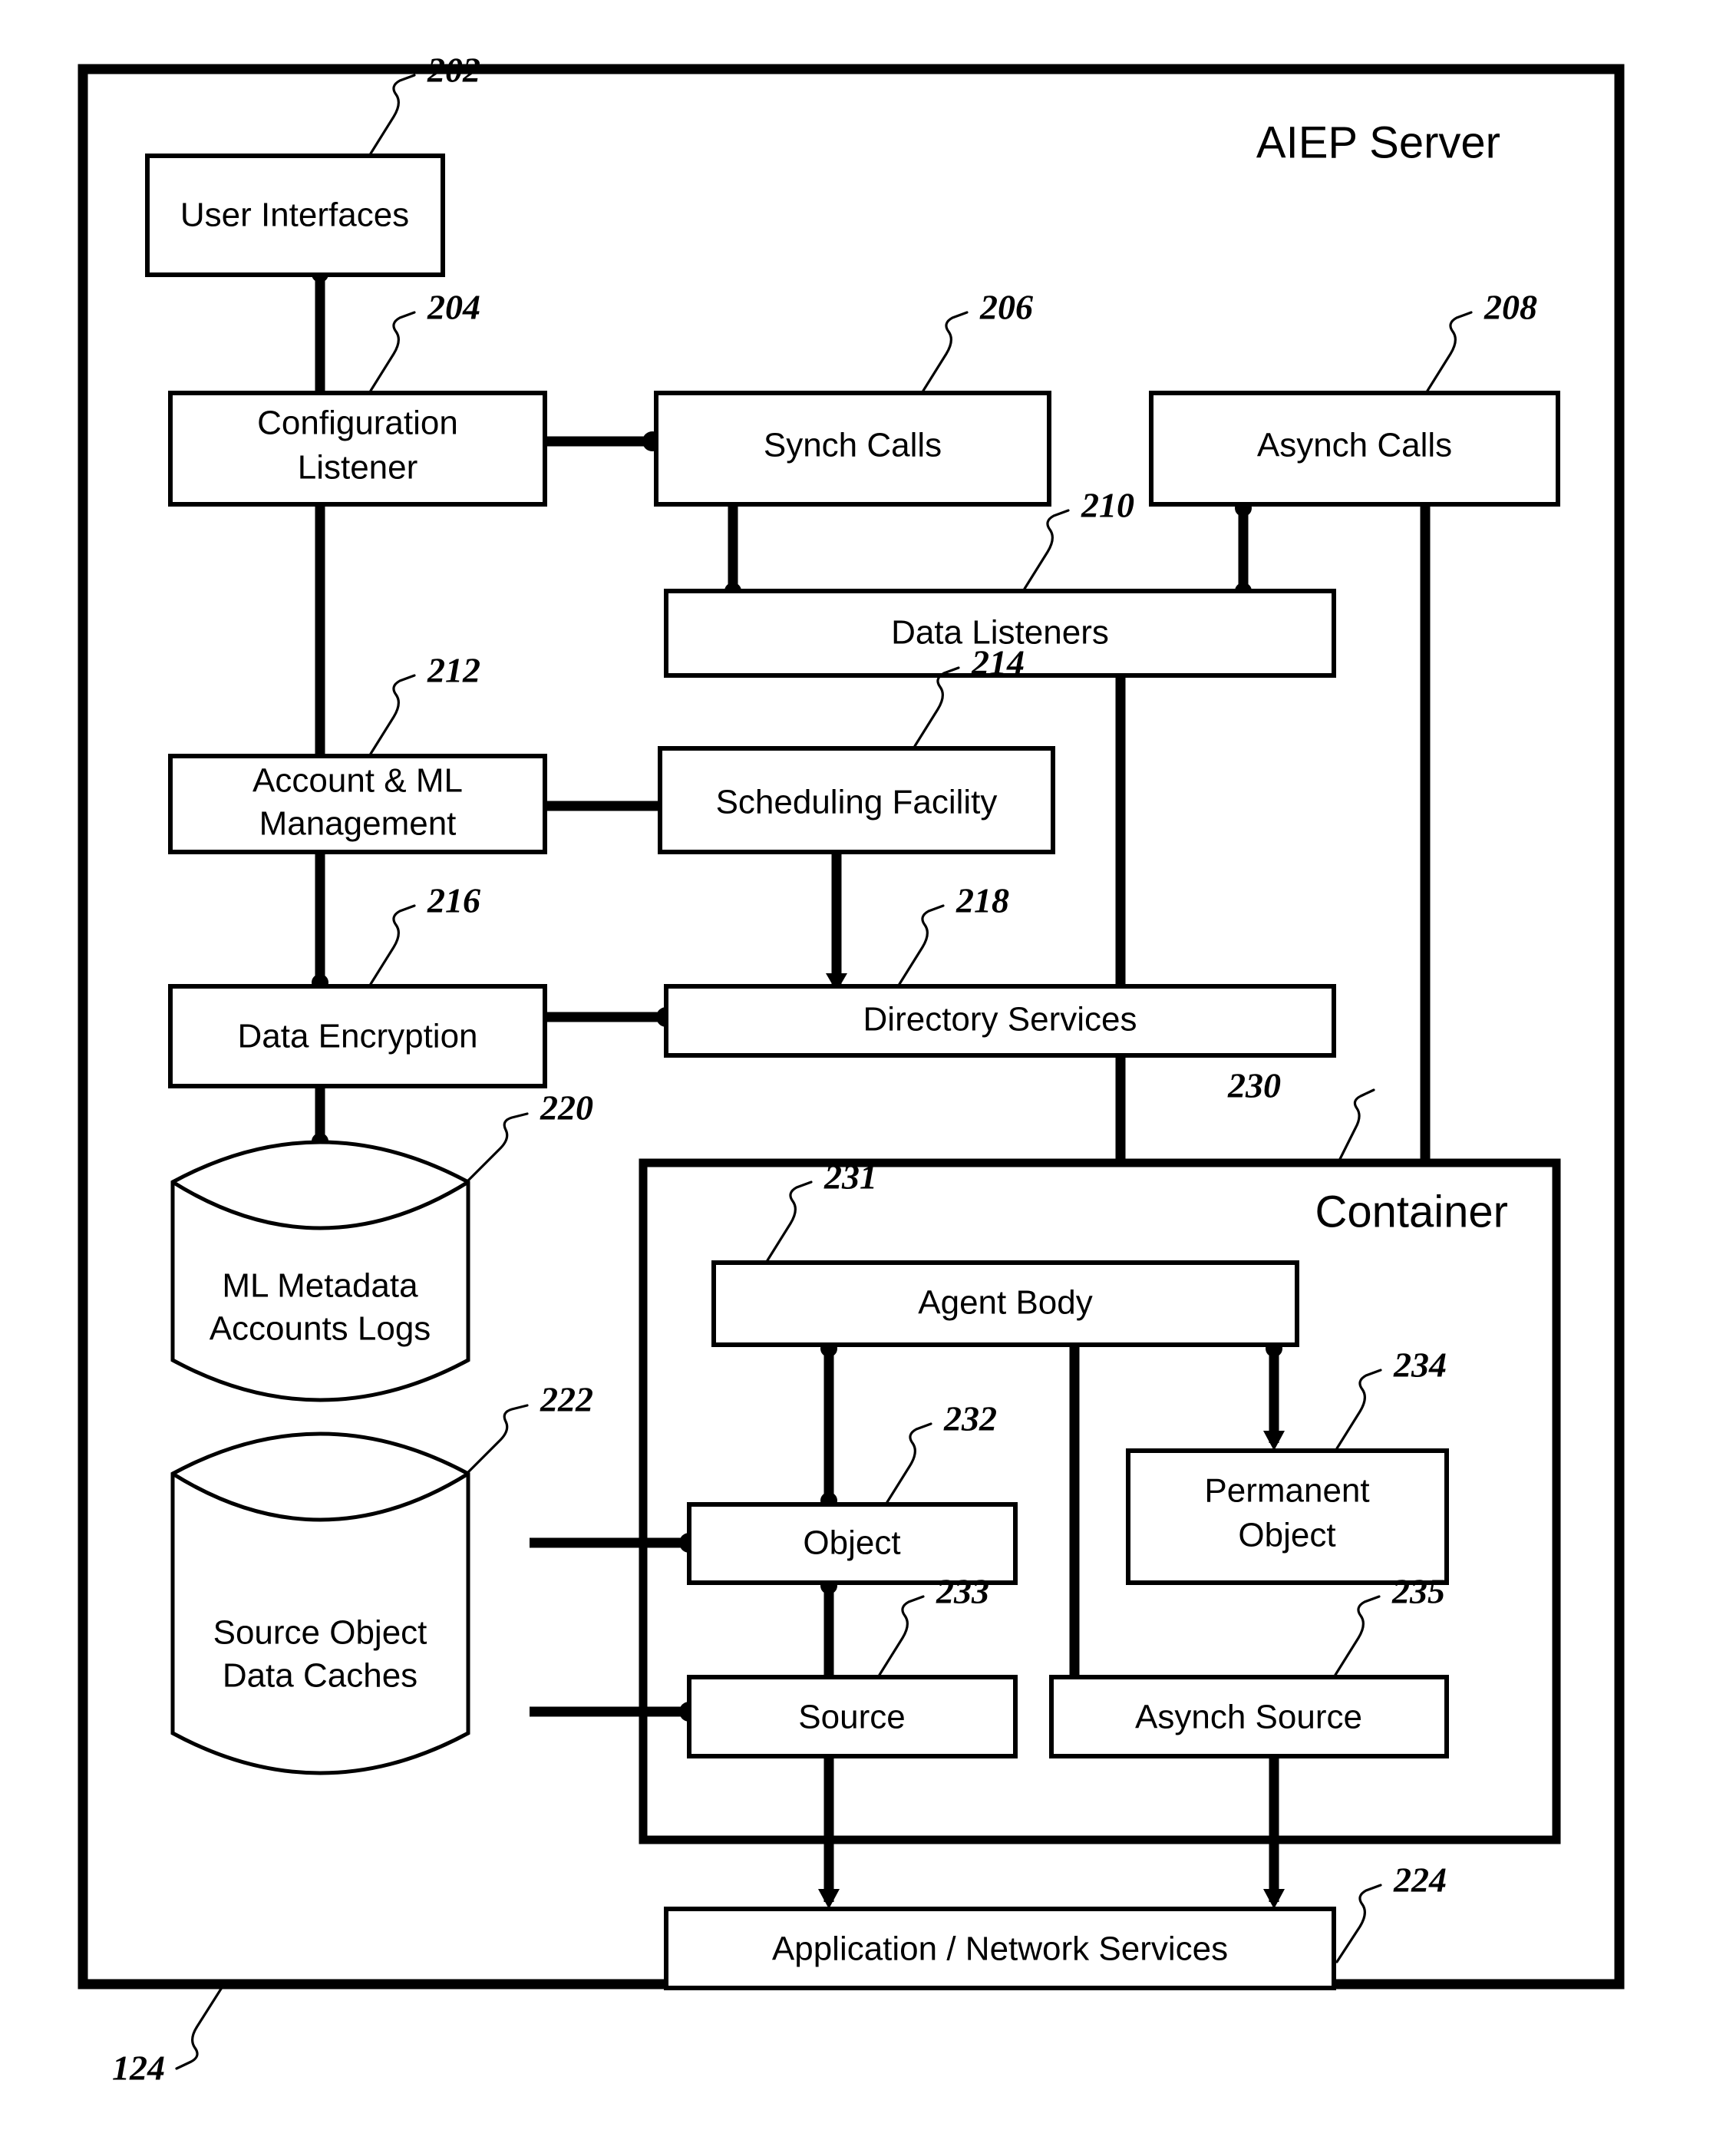  What do you see at coordinates (1378, 142) in the screenshot?
I see `aiep-server-title: AIEP Server` at bounding box center [1378, 142].